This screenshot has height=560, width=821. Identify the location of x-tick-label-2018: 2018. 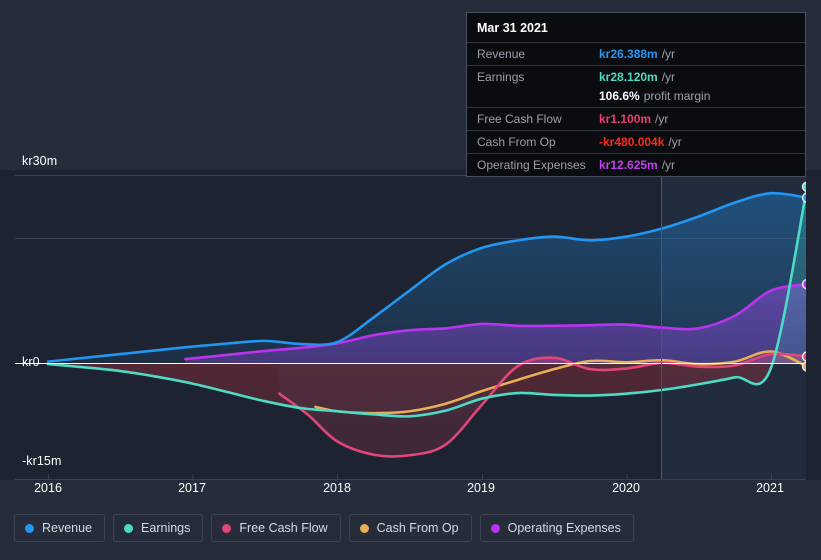
(337, 488).